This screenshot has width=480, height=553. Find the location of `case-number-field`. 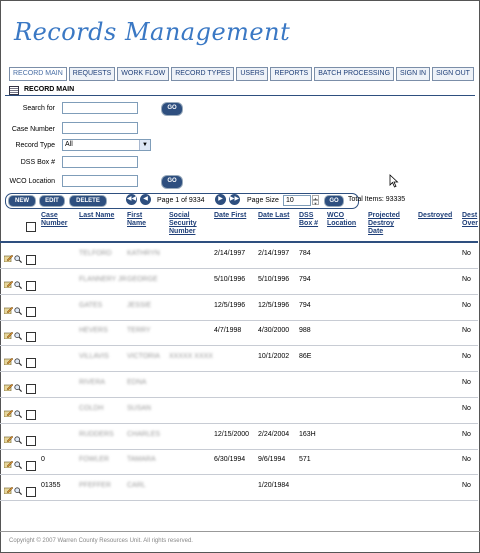

case-number-field is located at coordinates (100, 128).